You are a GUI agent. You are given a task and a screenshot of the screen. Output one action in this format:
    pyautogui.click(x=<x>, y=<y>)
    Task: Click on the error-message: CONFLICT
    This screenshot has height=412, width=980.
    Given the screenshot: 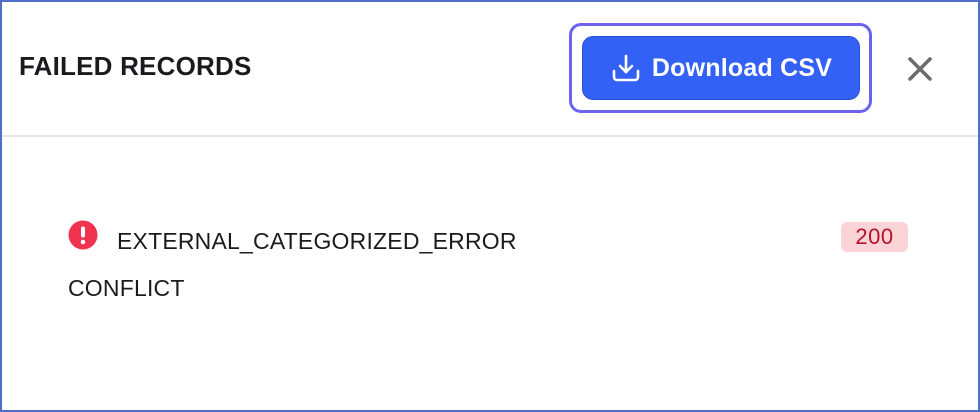 What is the action you would take?
    pyautogui.click(x=126, y=288)
    